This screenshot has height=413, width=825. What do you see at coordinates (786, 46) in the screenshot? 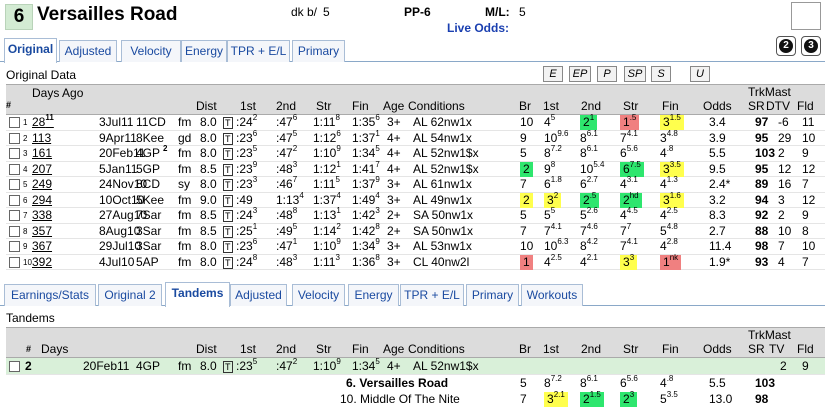
I see `circle-2-button: 2` at bounding box center [786, 46].